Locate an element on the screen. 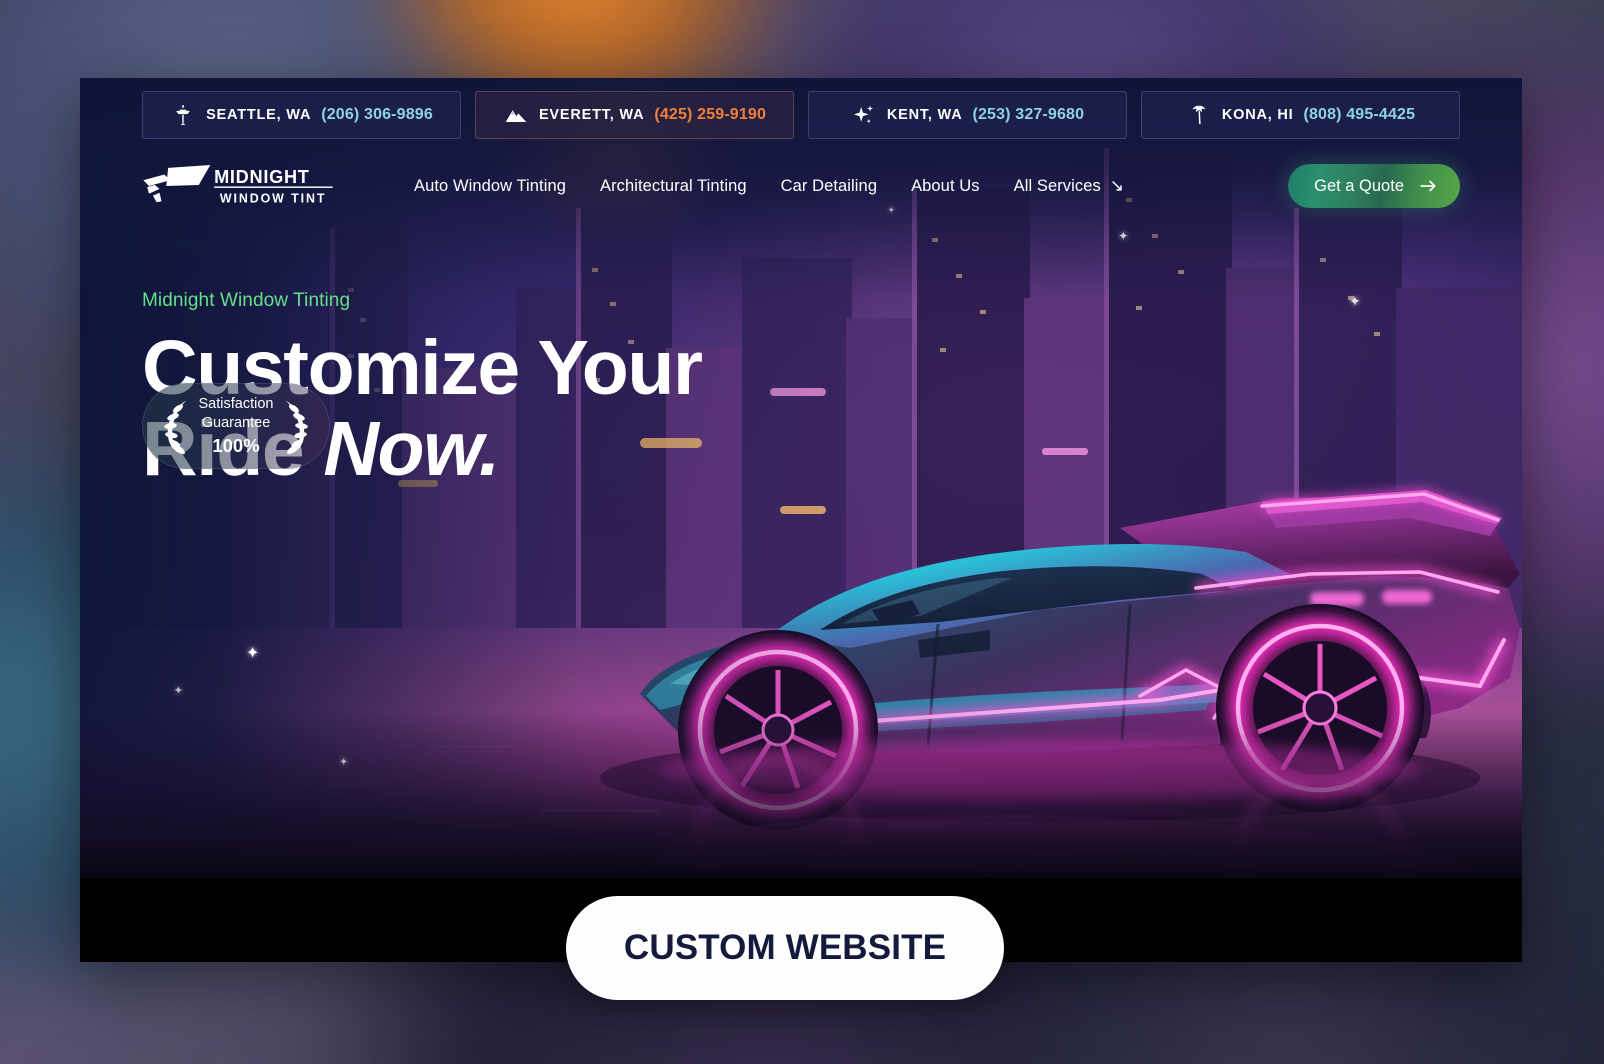 The height and width of the screenshot is (1064, 1604). palm-tree-icon is located at coordinates (1199, 115).